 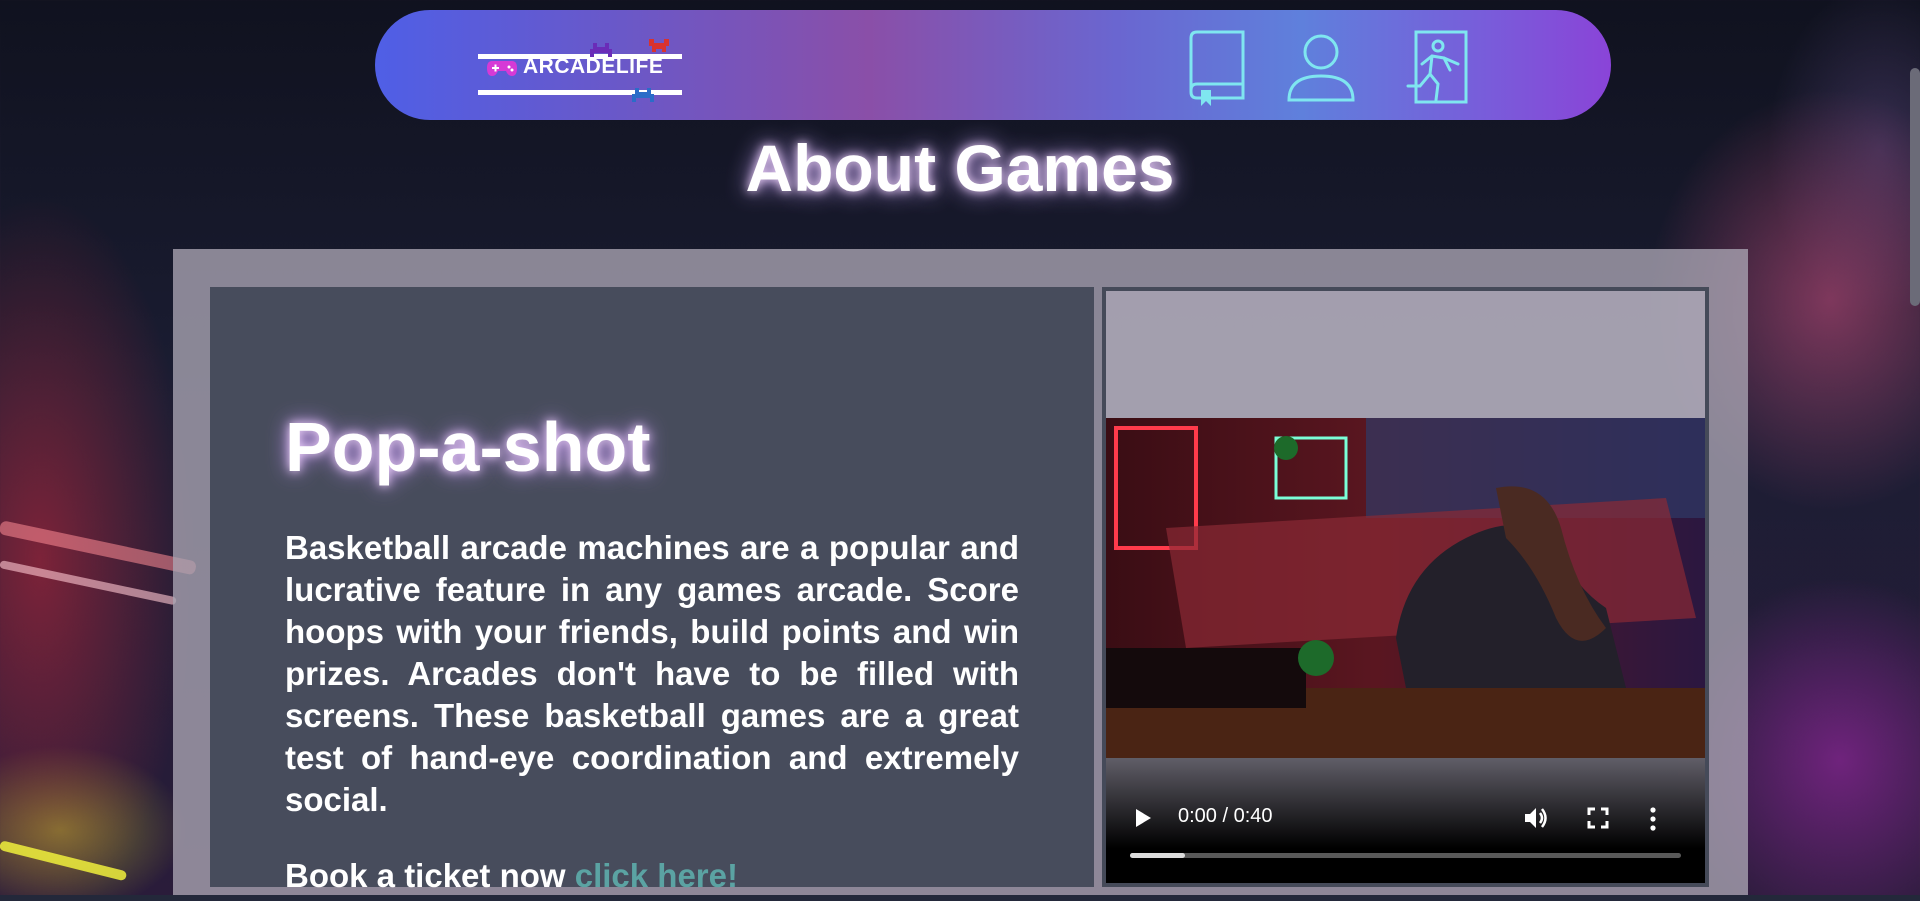 What do you see at coordinates (593, 66) in the screenshot?
I see `logo-text: ARCADELIFE` at bounding box center [593, 66].